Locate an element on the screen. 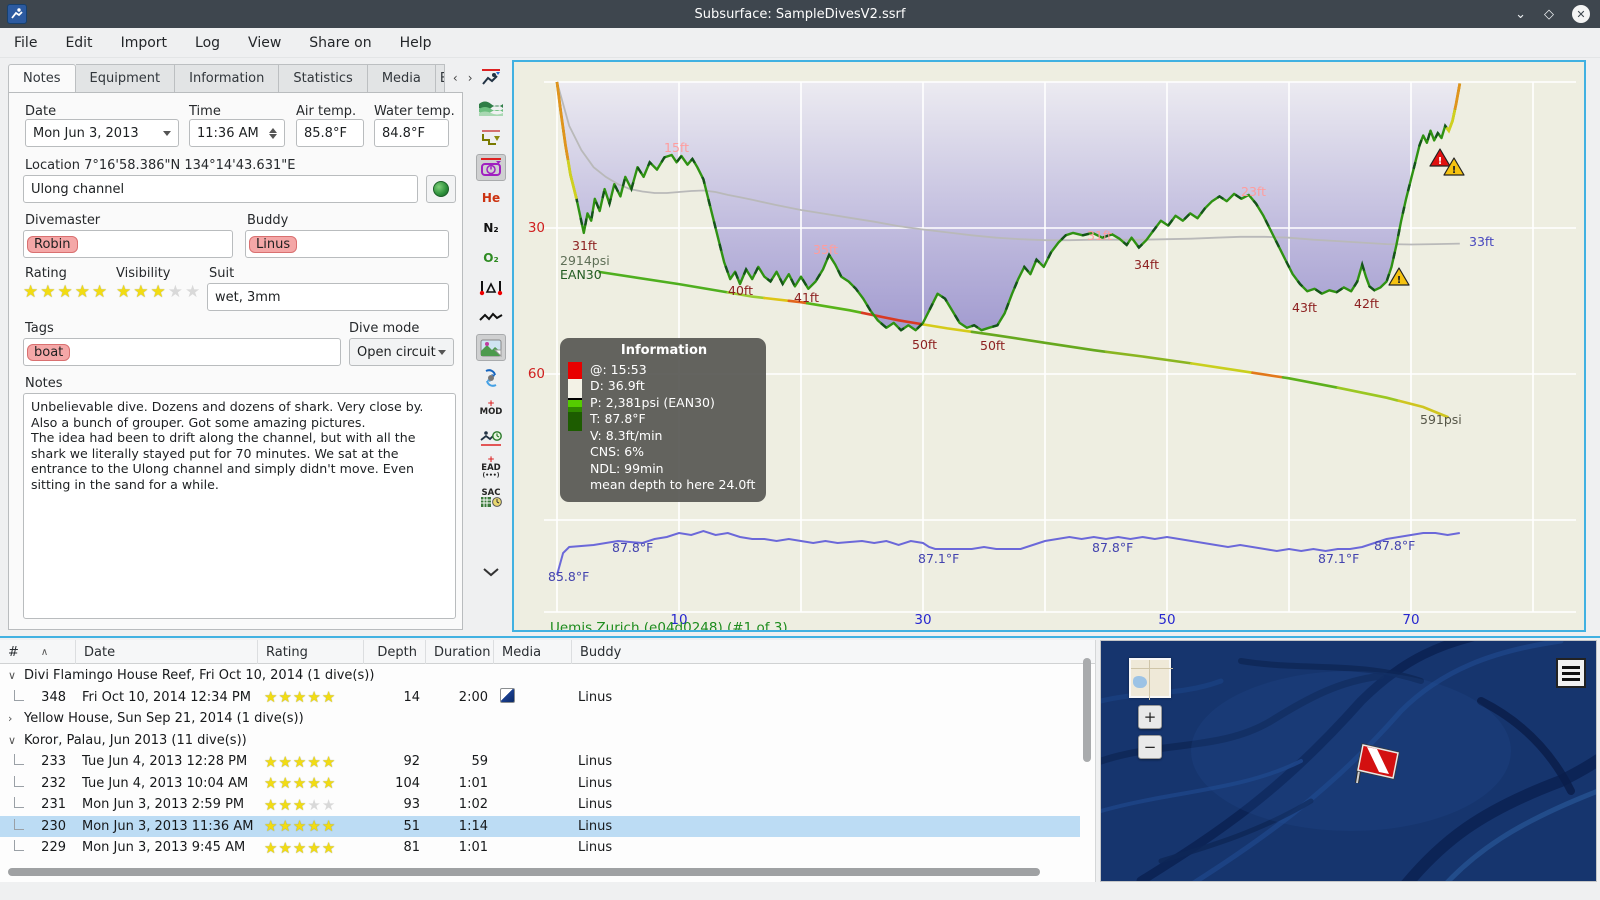 The image size is (1600, 900). ruler-button is located at coordinates (491, 287).